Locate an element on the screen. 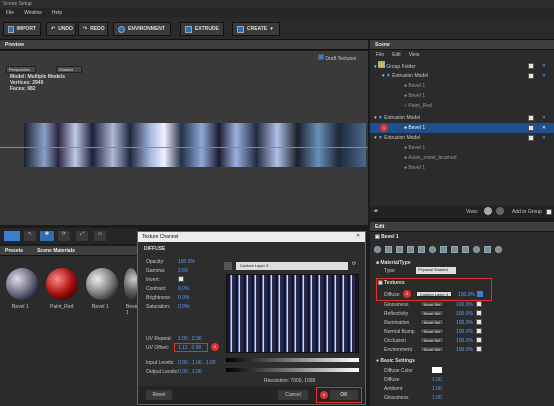 This screenshot has height=406, width=554. view-sphere-icon is located at coordinates (488, 211).